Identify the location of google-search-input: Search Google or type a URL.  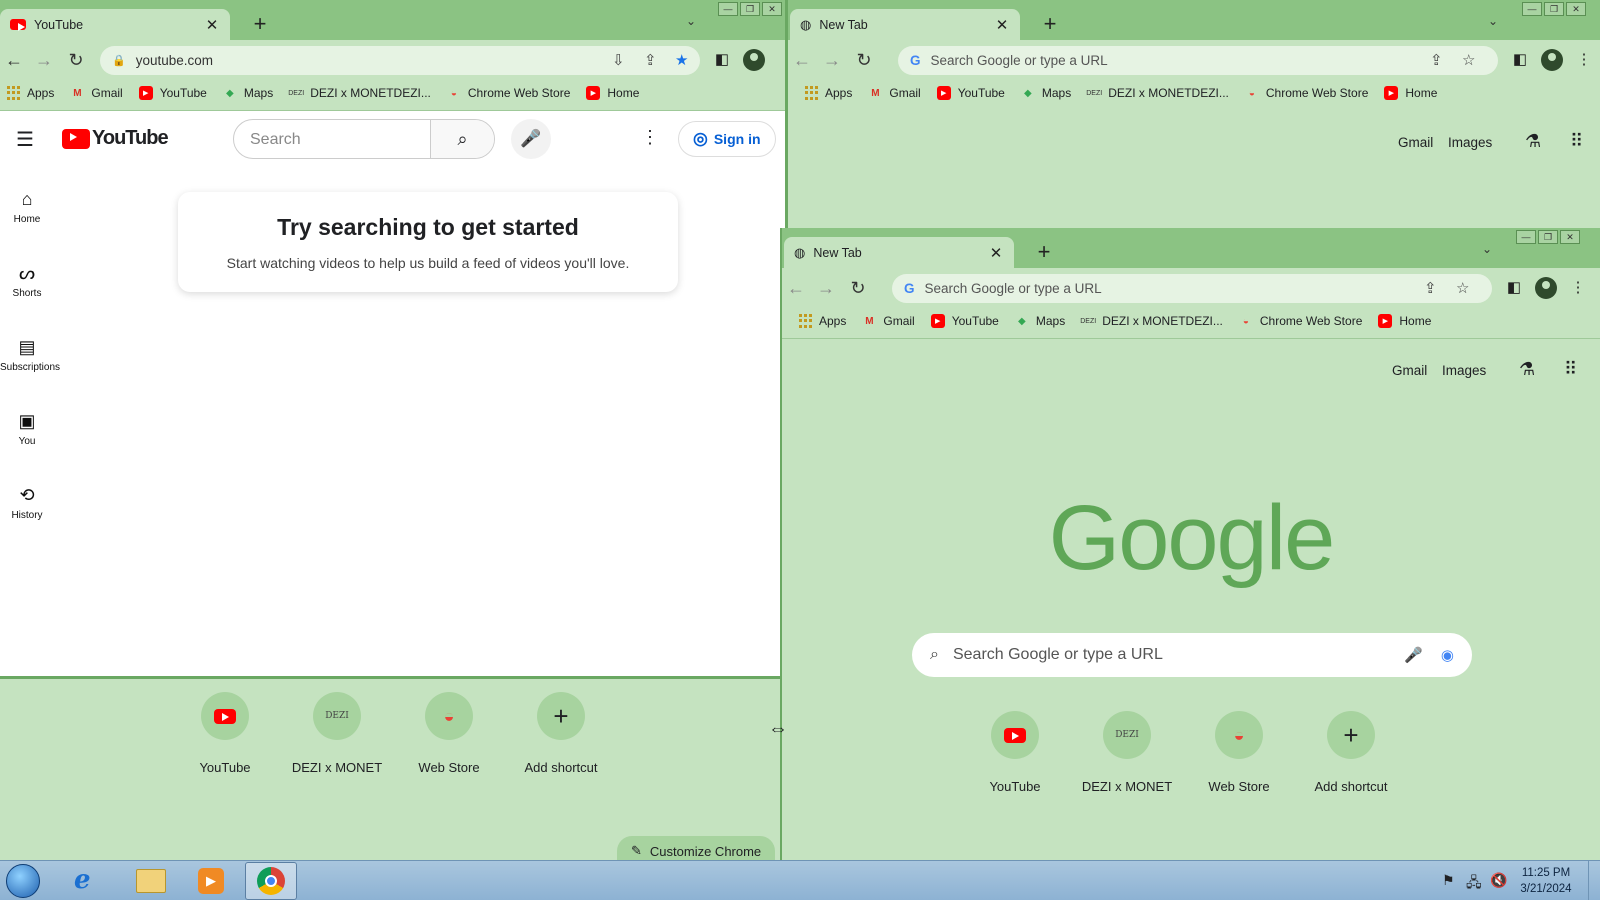
(1178, 655).